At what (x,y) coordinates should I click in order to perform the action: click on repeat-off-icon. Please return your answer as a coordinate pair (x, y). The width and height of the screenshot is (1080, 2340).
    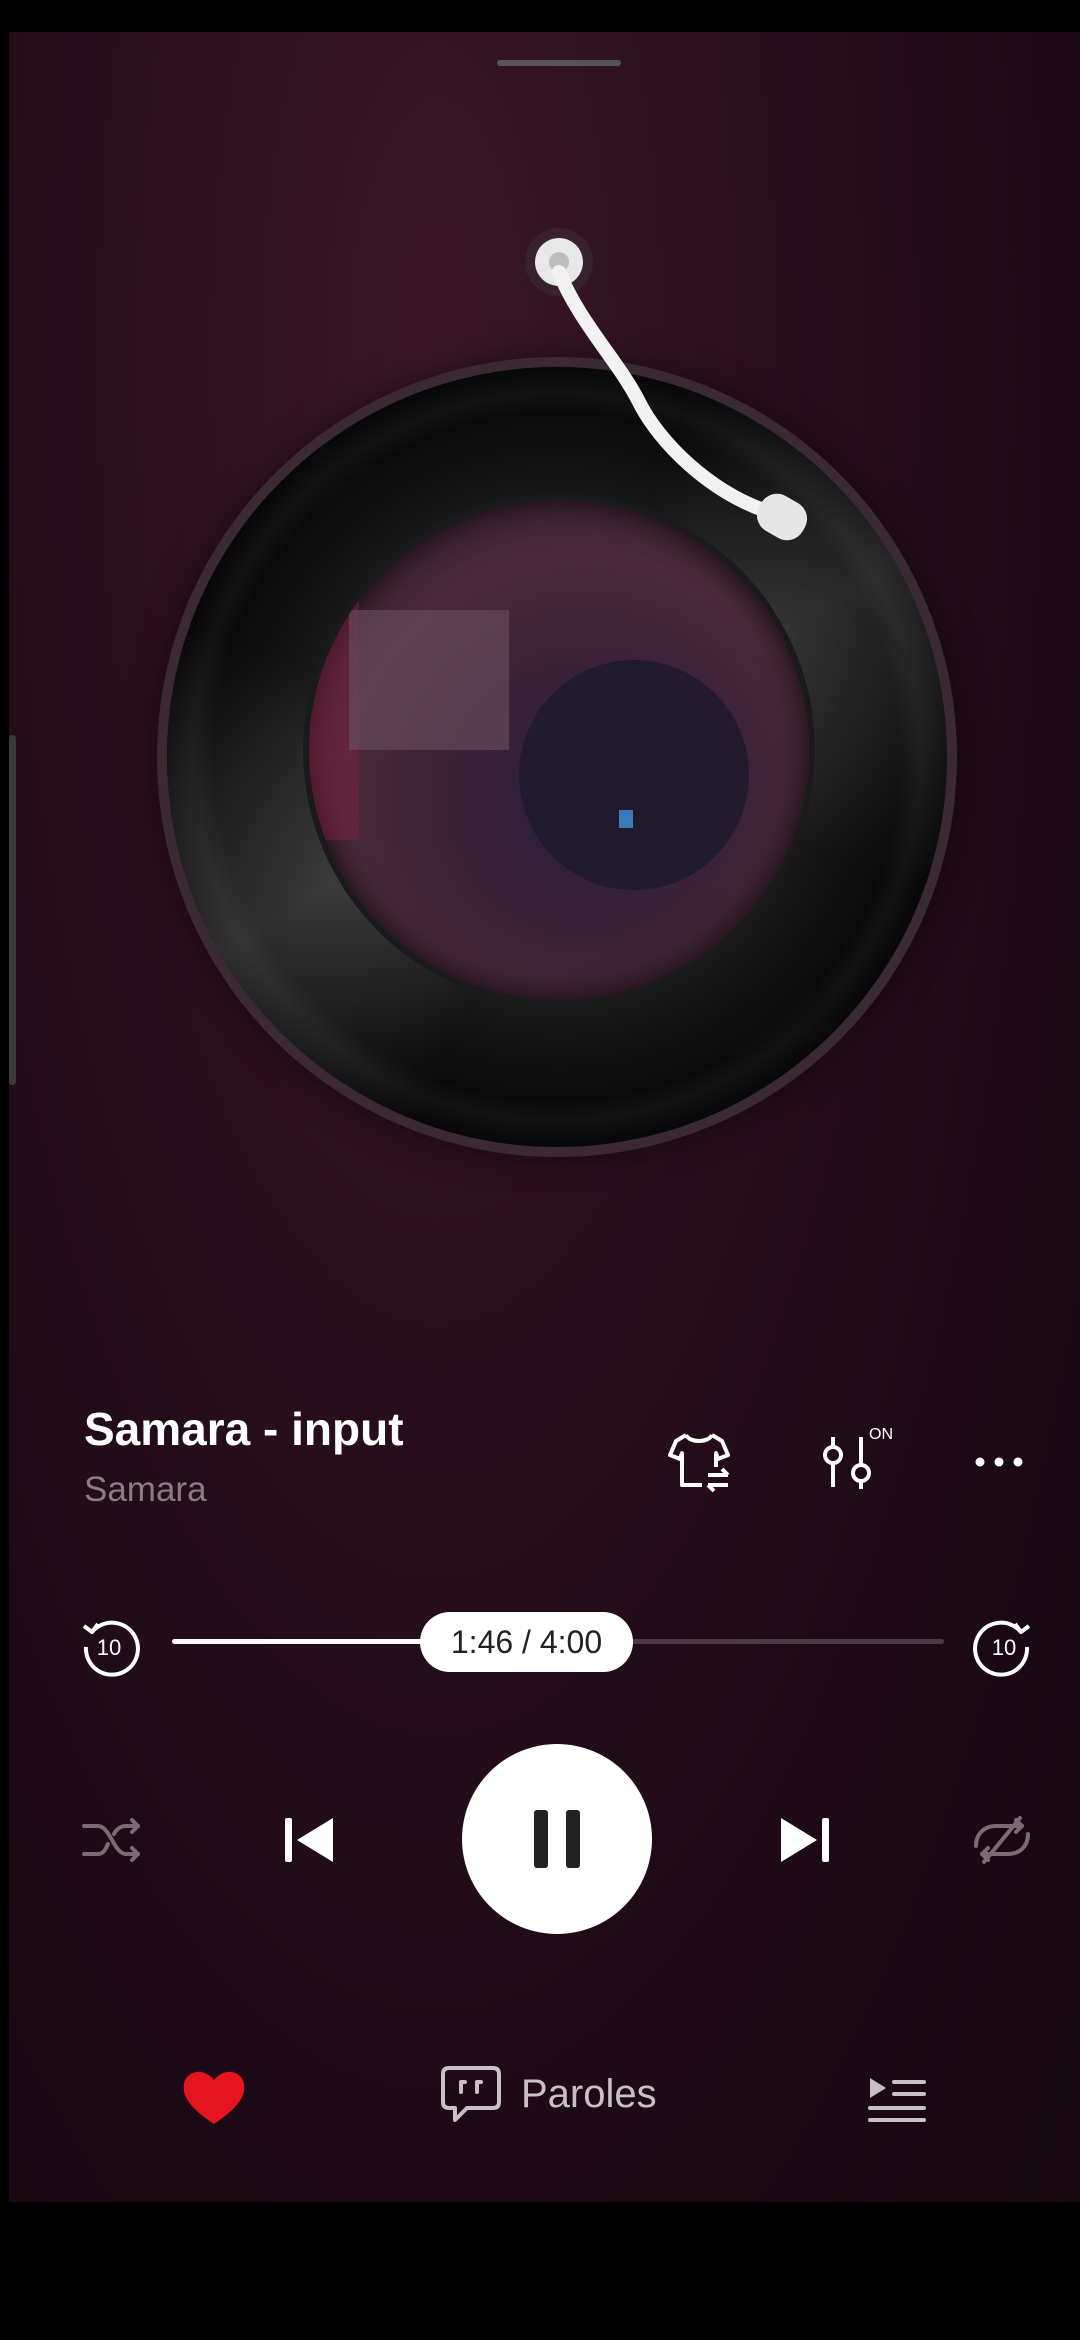
    Looking at the image, I should click on (1001, 1839).